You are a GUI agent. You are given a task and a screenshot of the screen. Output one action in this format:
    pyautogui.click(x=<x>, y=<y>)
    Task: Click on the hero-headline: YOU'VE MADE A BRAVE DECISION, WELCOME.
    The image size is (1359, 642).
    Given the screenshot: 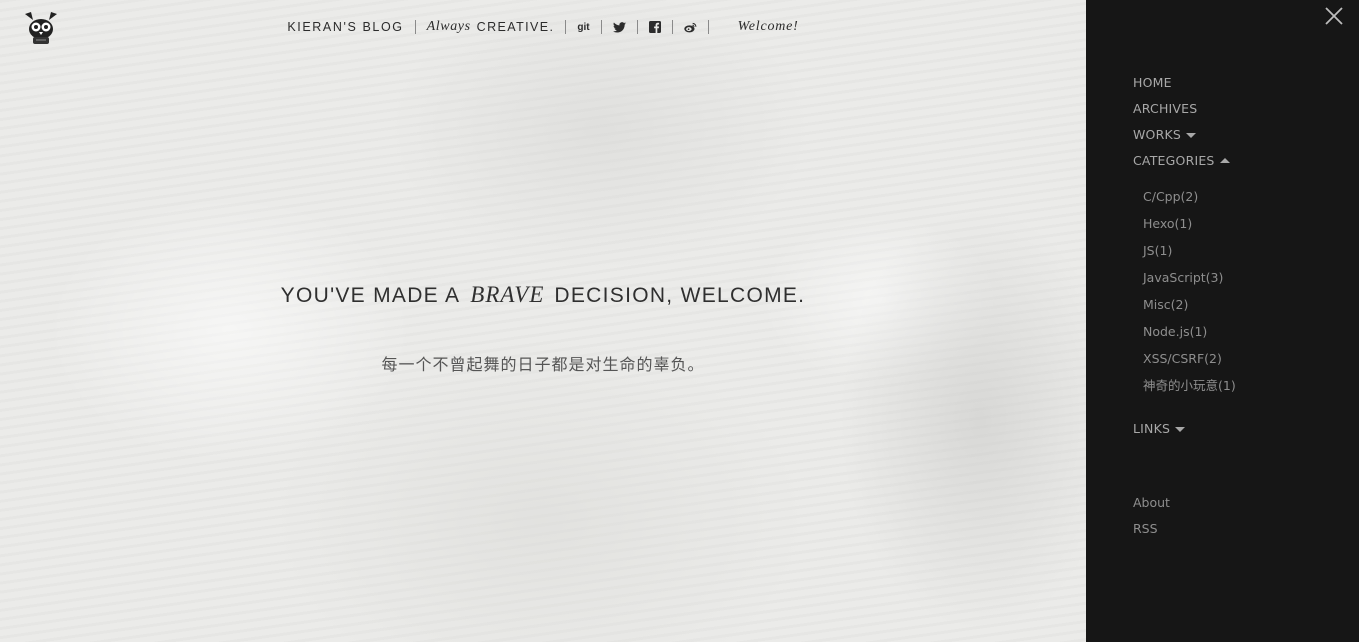 What is the action you would take?
    pyautogui.click(x=543, y=295)
    